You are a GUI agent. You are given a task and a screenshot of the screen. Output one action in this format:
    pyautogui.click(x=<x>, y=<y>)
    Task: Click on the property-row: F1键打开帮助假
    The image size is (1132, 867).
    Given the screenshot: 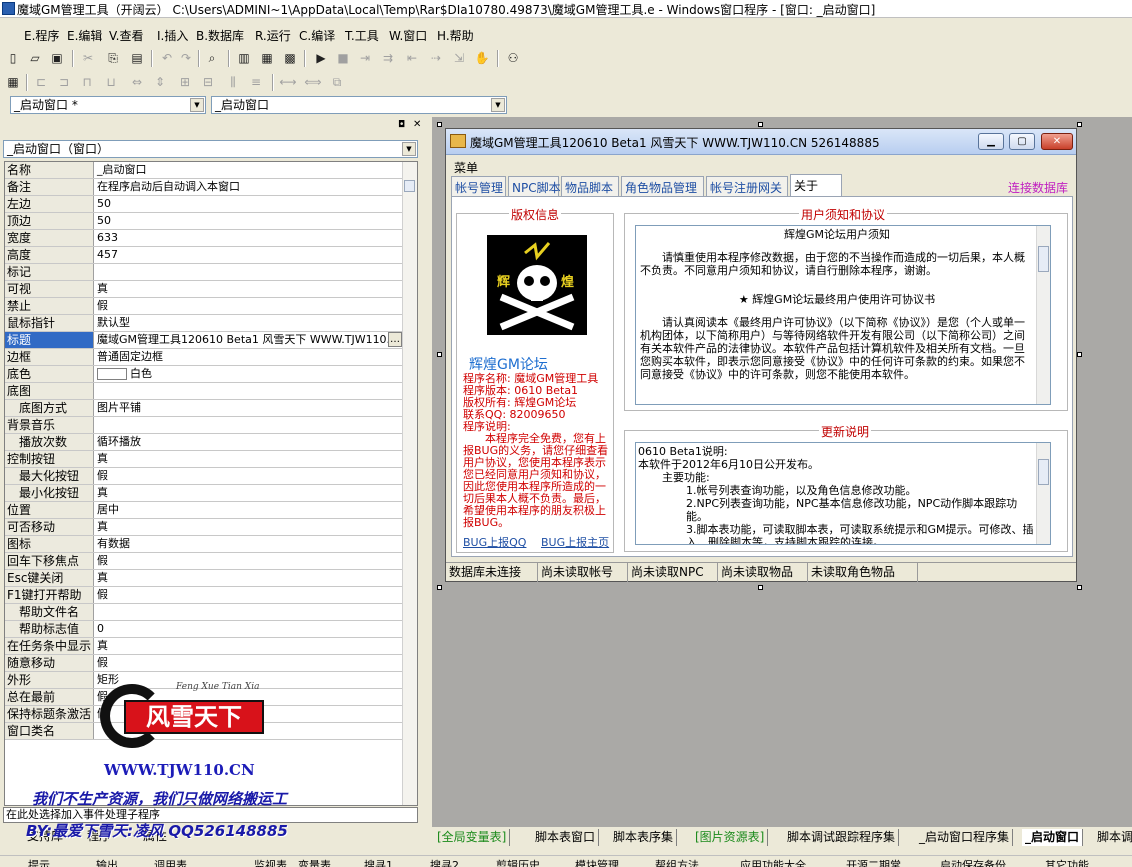 What is the action you would take?
    pyautogui.click(x=204, y=595)
    